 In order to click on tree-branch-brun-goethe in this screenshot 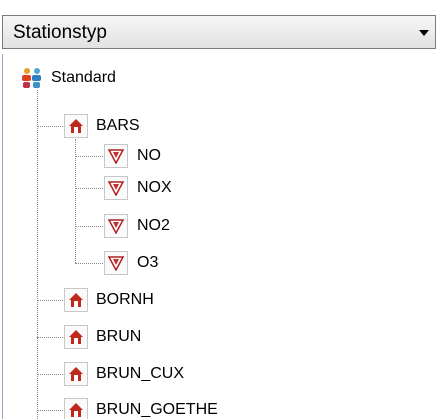, I will do `click(51, 410)`.